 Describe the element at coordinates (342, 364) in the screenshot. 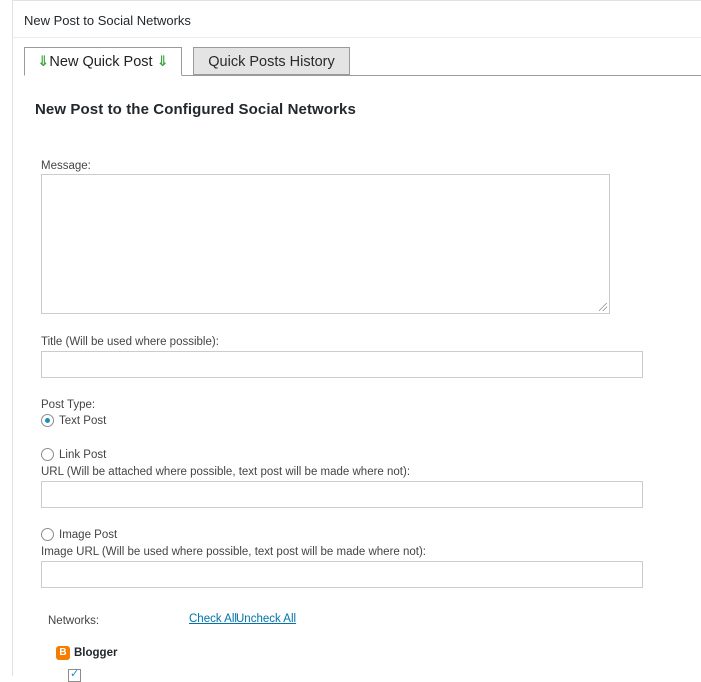

I see `title-input` at that location.